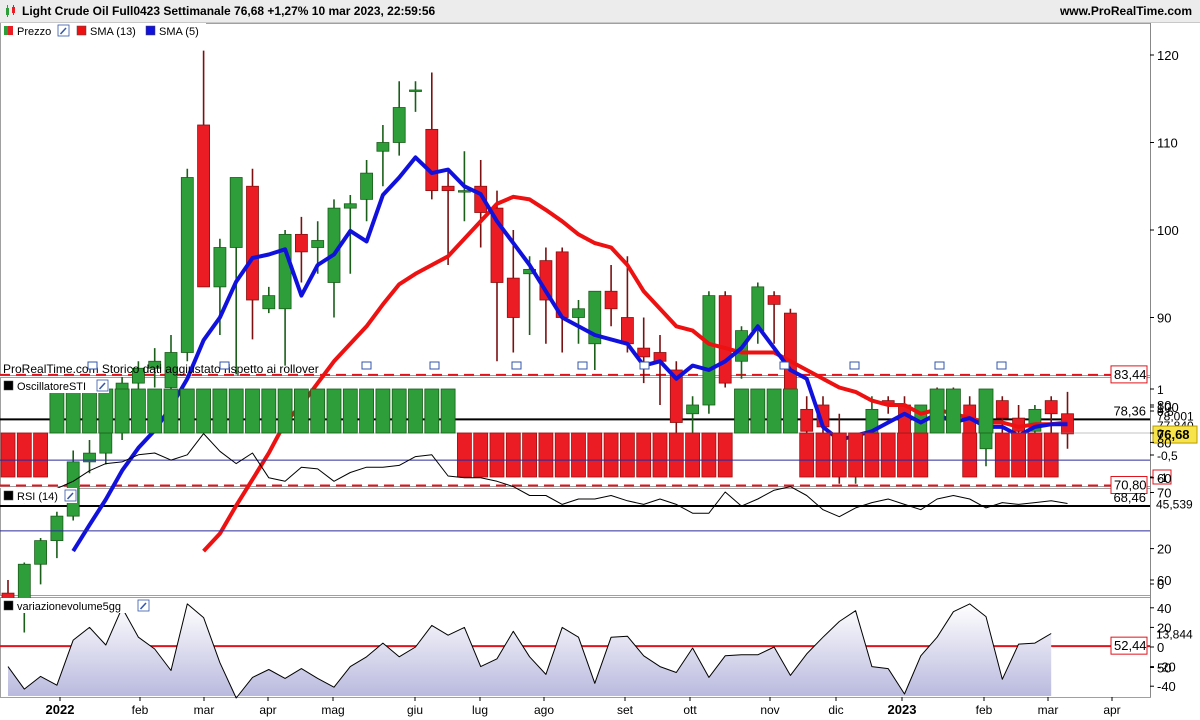 Image resolution: width=1200 pixels, height=720 pixels. I want to click on hline-label-3: 68,46, so click(1129, 497).